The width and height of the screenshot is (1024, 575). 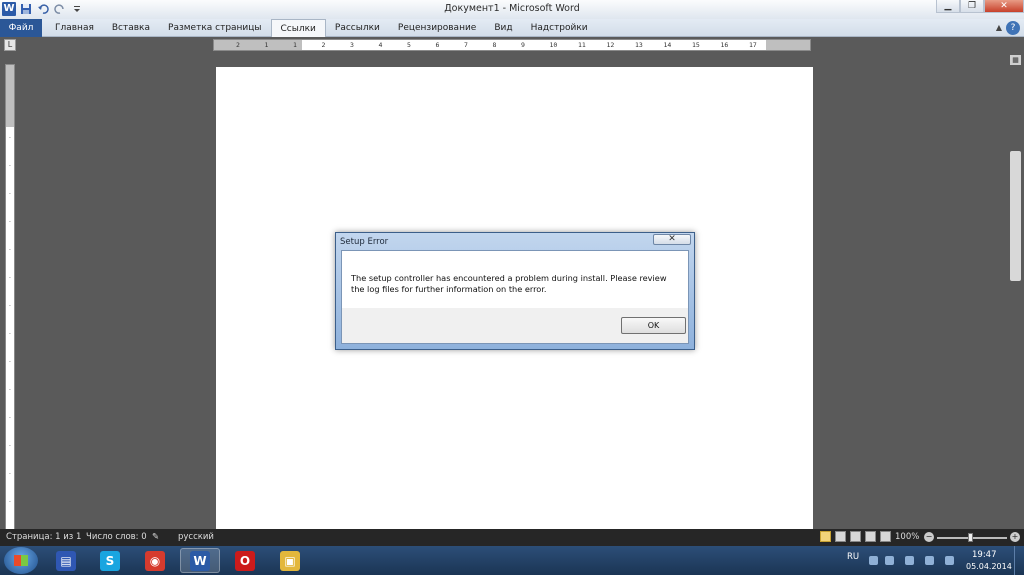 I want to click on tray-chevron-icon, so click(x=873, y=560).